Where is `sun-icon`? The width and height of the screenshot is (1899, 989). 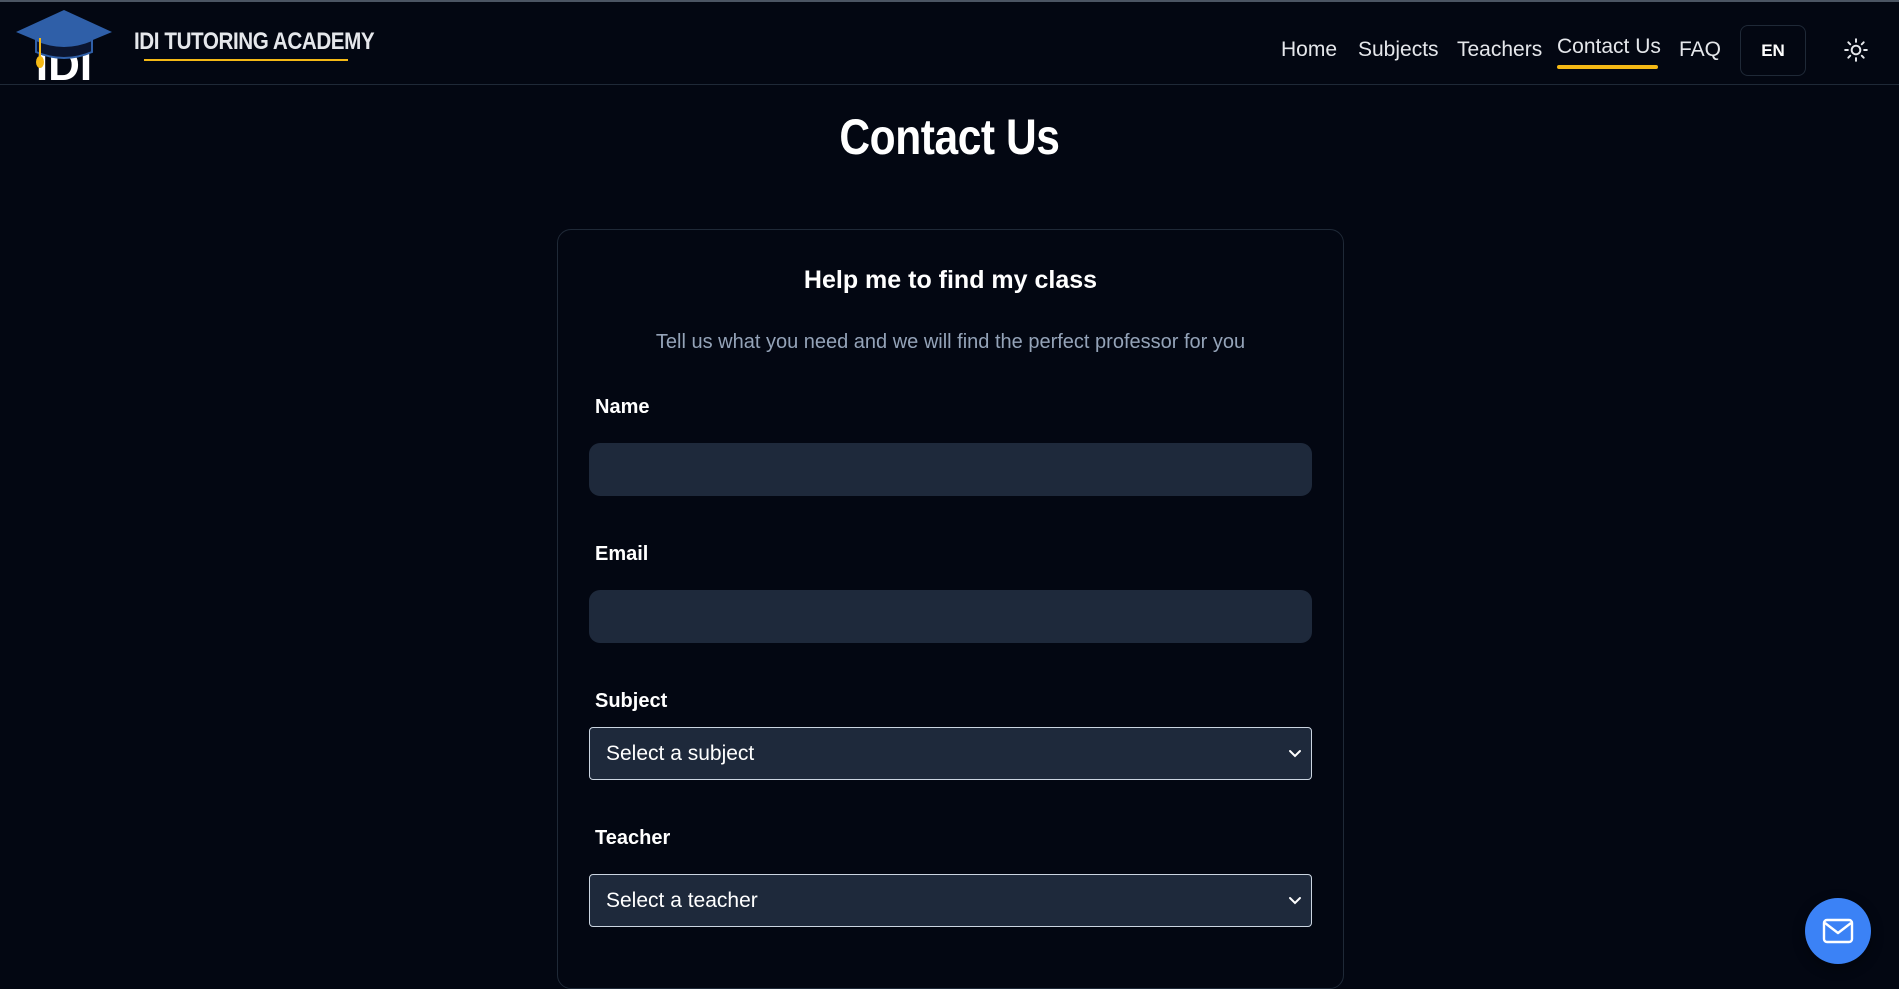
sun-icon is located at coordinates (1856, 50).